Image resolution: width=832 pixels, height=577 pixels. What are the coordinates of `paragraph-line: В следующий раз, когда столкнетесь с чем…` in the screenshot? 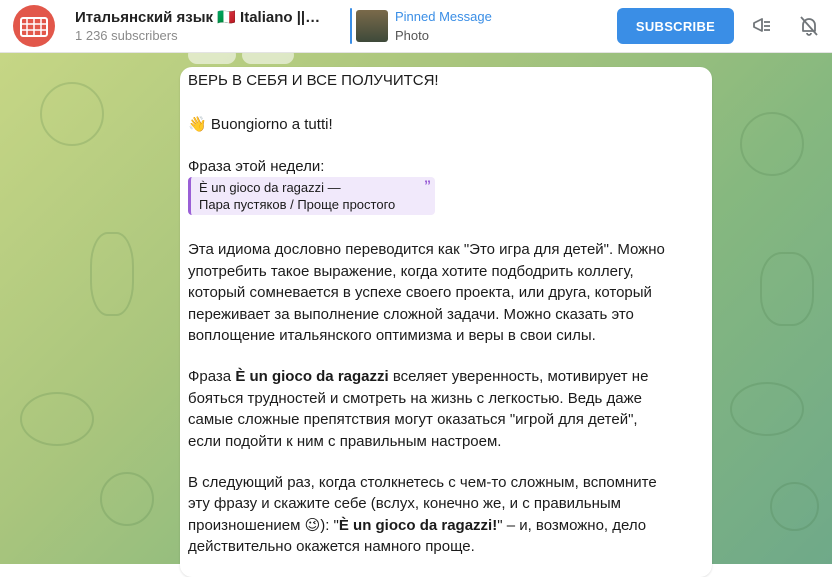 It's located at (422, 482).